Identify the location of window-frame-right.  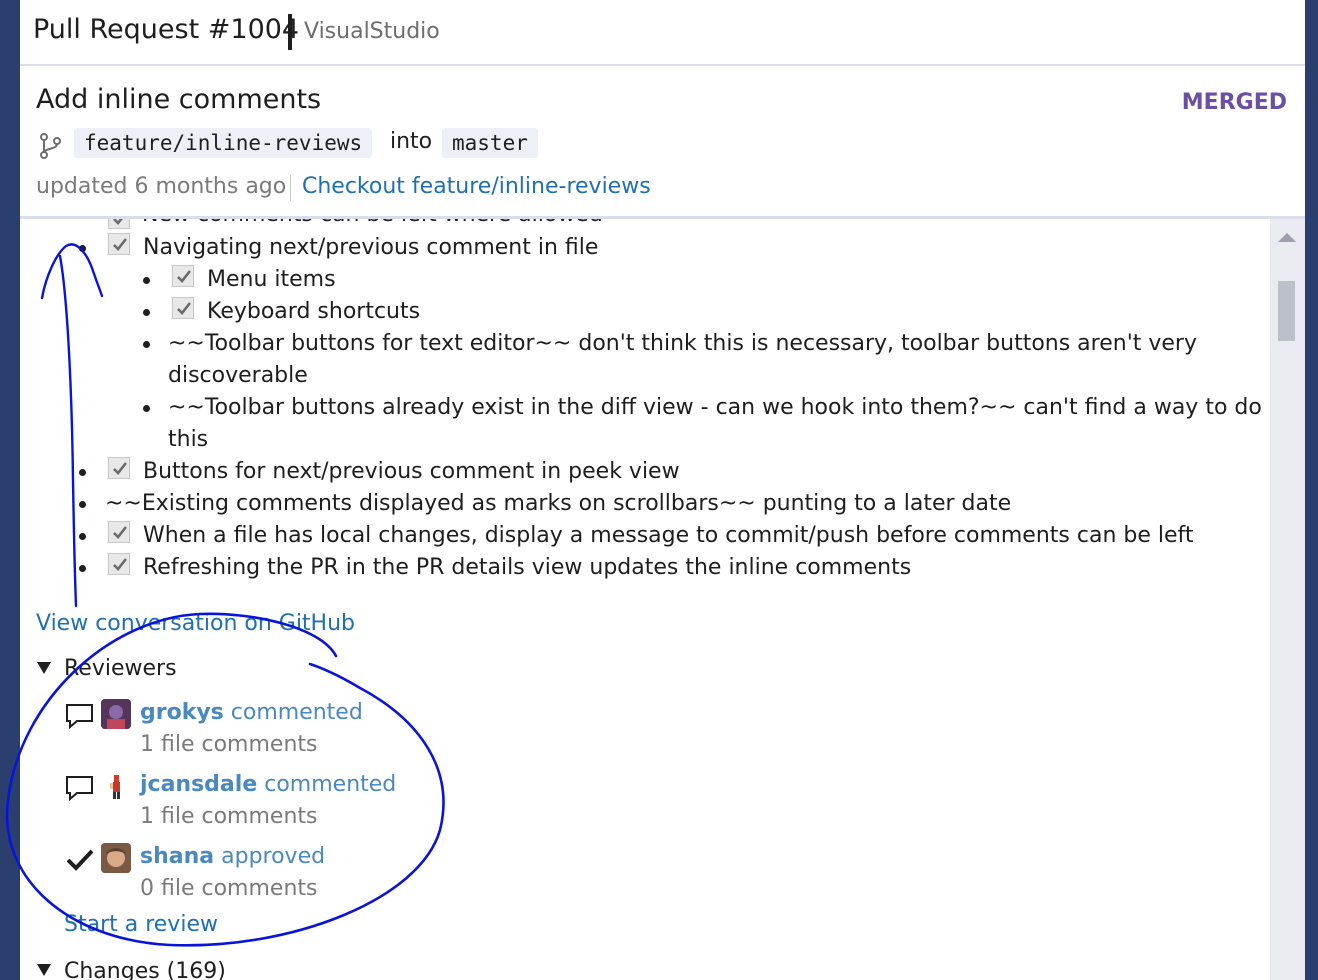
(1311, 490).